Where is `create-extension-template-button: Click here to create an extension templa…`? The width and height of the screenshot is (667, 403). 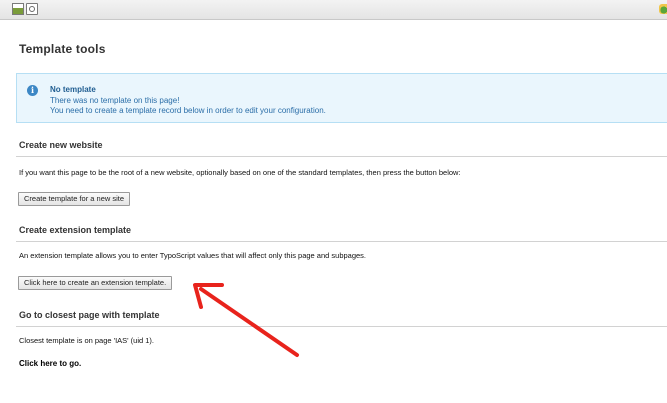 create-extension-template-button: Click here to create an extension templa… is located at coordinates (95, 283).